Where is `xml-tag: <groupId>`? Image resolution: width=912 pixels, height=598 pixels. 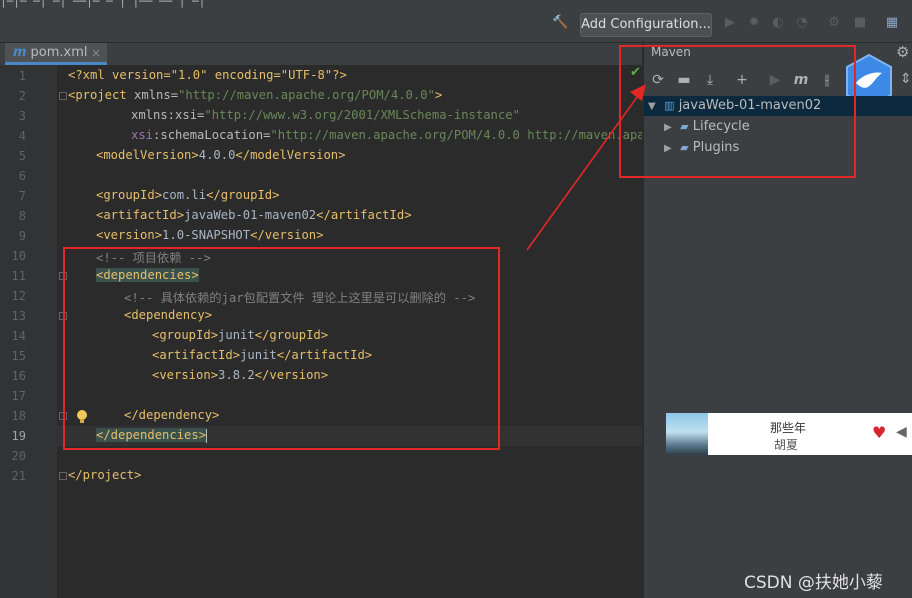
xml-tag: <groupId> is located at coordinates (129, 195).